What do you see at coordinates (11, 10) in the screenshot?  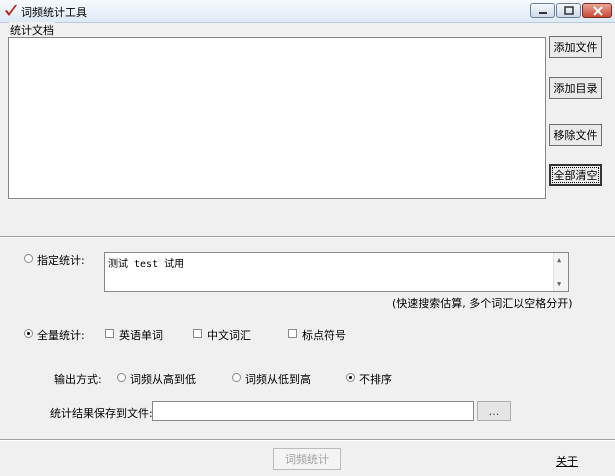 I see `app-check-icon` at bounding box center [11, 10].